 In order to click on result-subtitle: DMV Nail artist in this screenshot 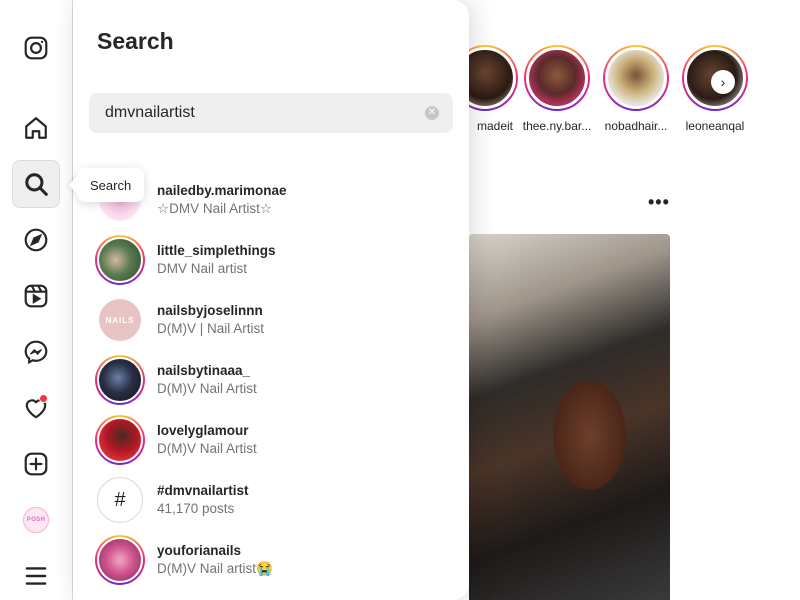, I will do `click(202, 268)`.